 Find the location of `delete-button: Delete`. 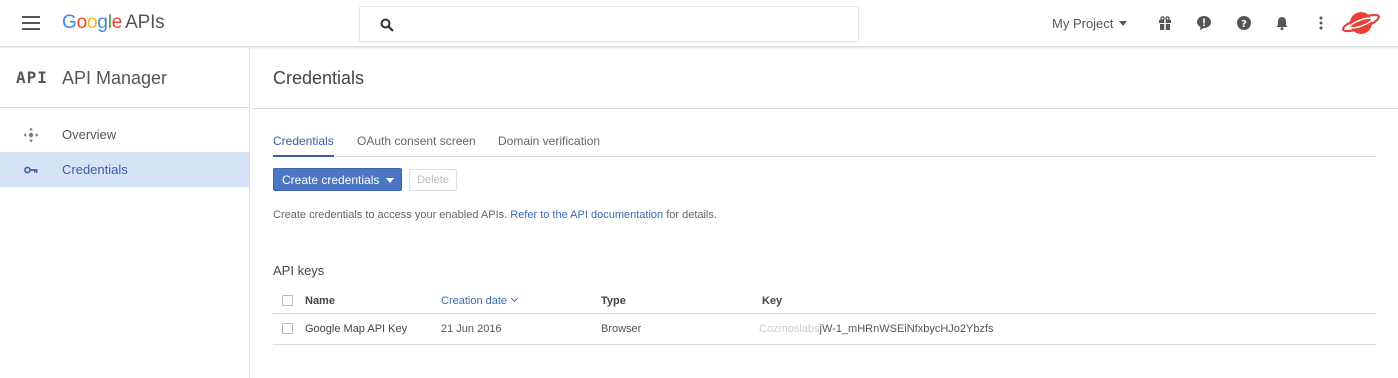

delete-button: Delete is located at coordinates (433, 180).